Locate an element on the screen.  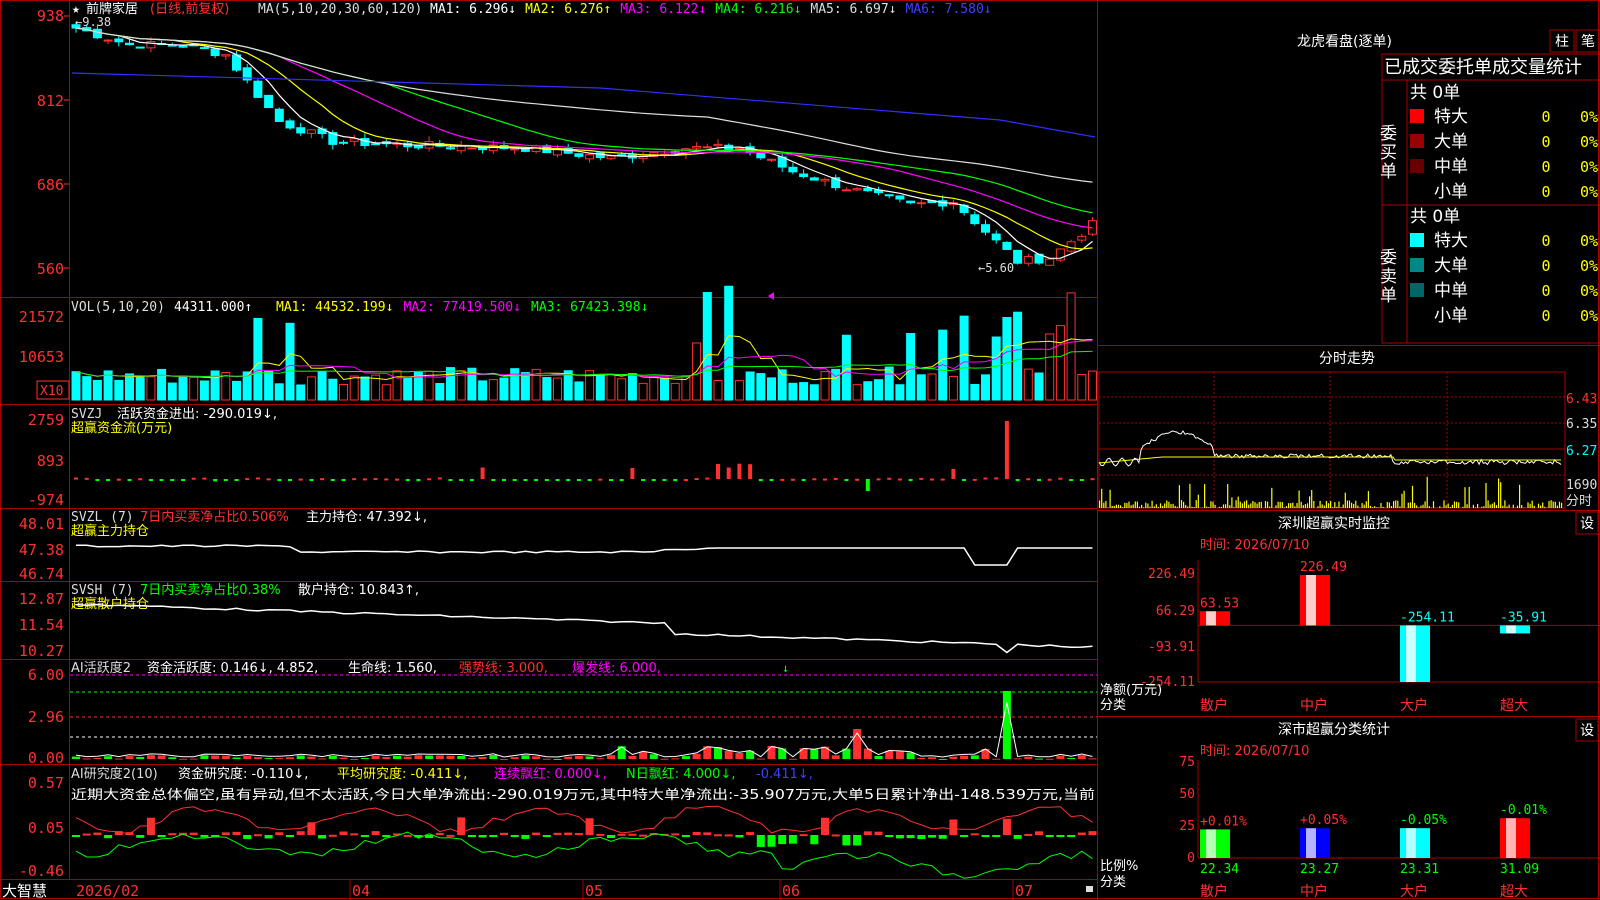
svsh-axis: 12.87 11.54 10.27 is located at coordinates (41, 625).